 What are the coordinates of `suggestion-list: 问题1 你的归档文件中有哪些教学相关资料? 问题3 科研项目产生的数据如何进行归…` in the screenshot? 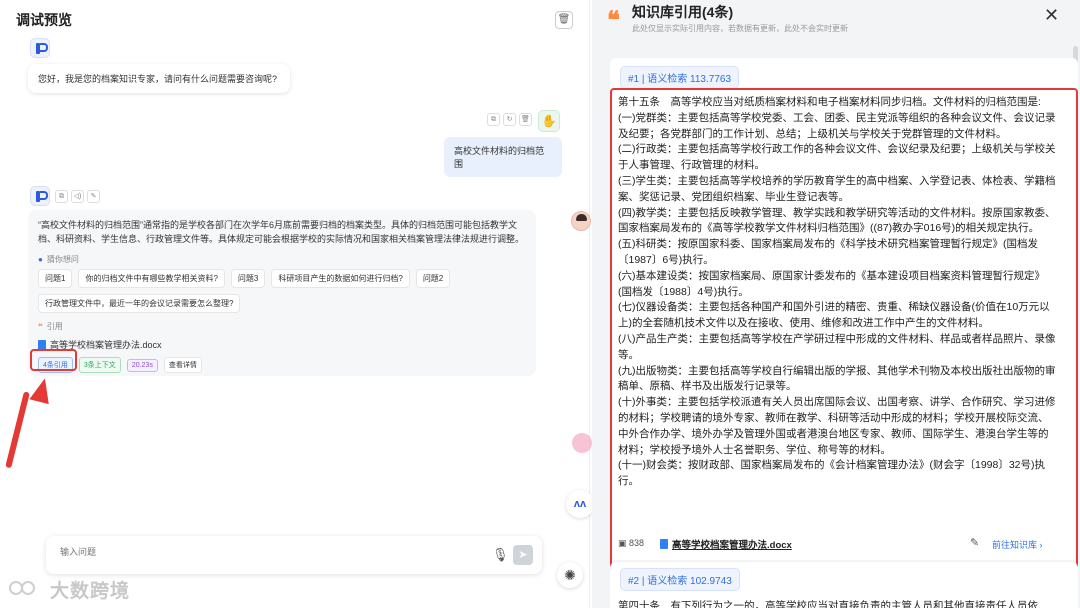 It's located at (282, 291).